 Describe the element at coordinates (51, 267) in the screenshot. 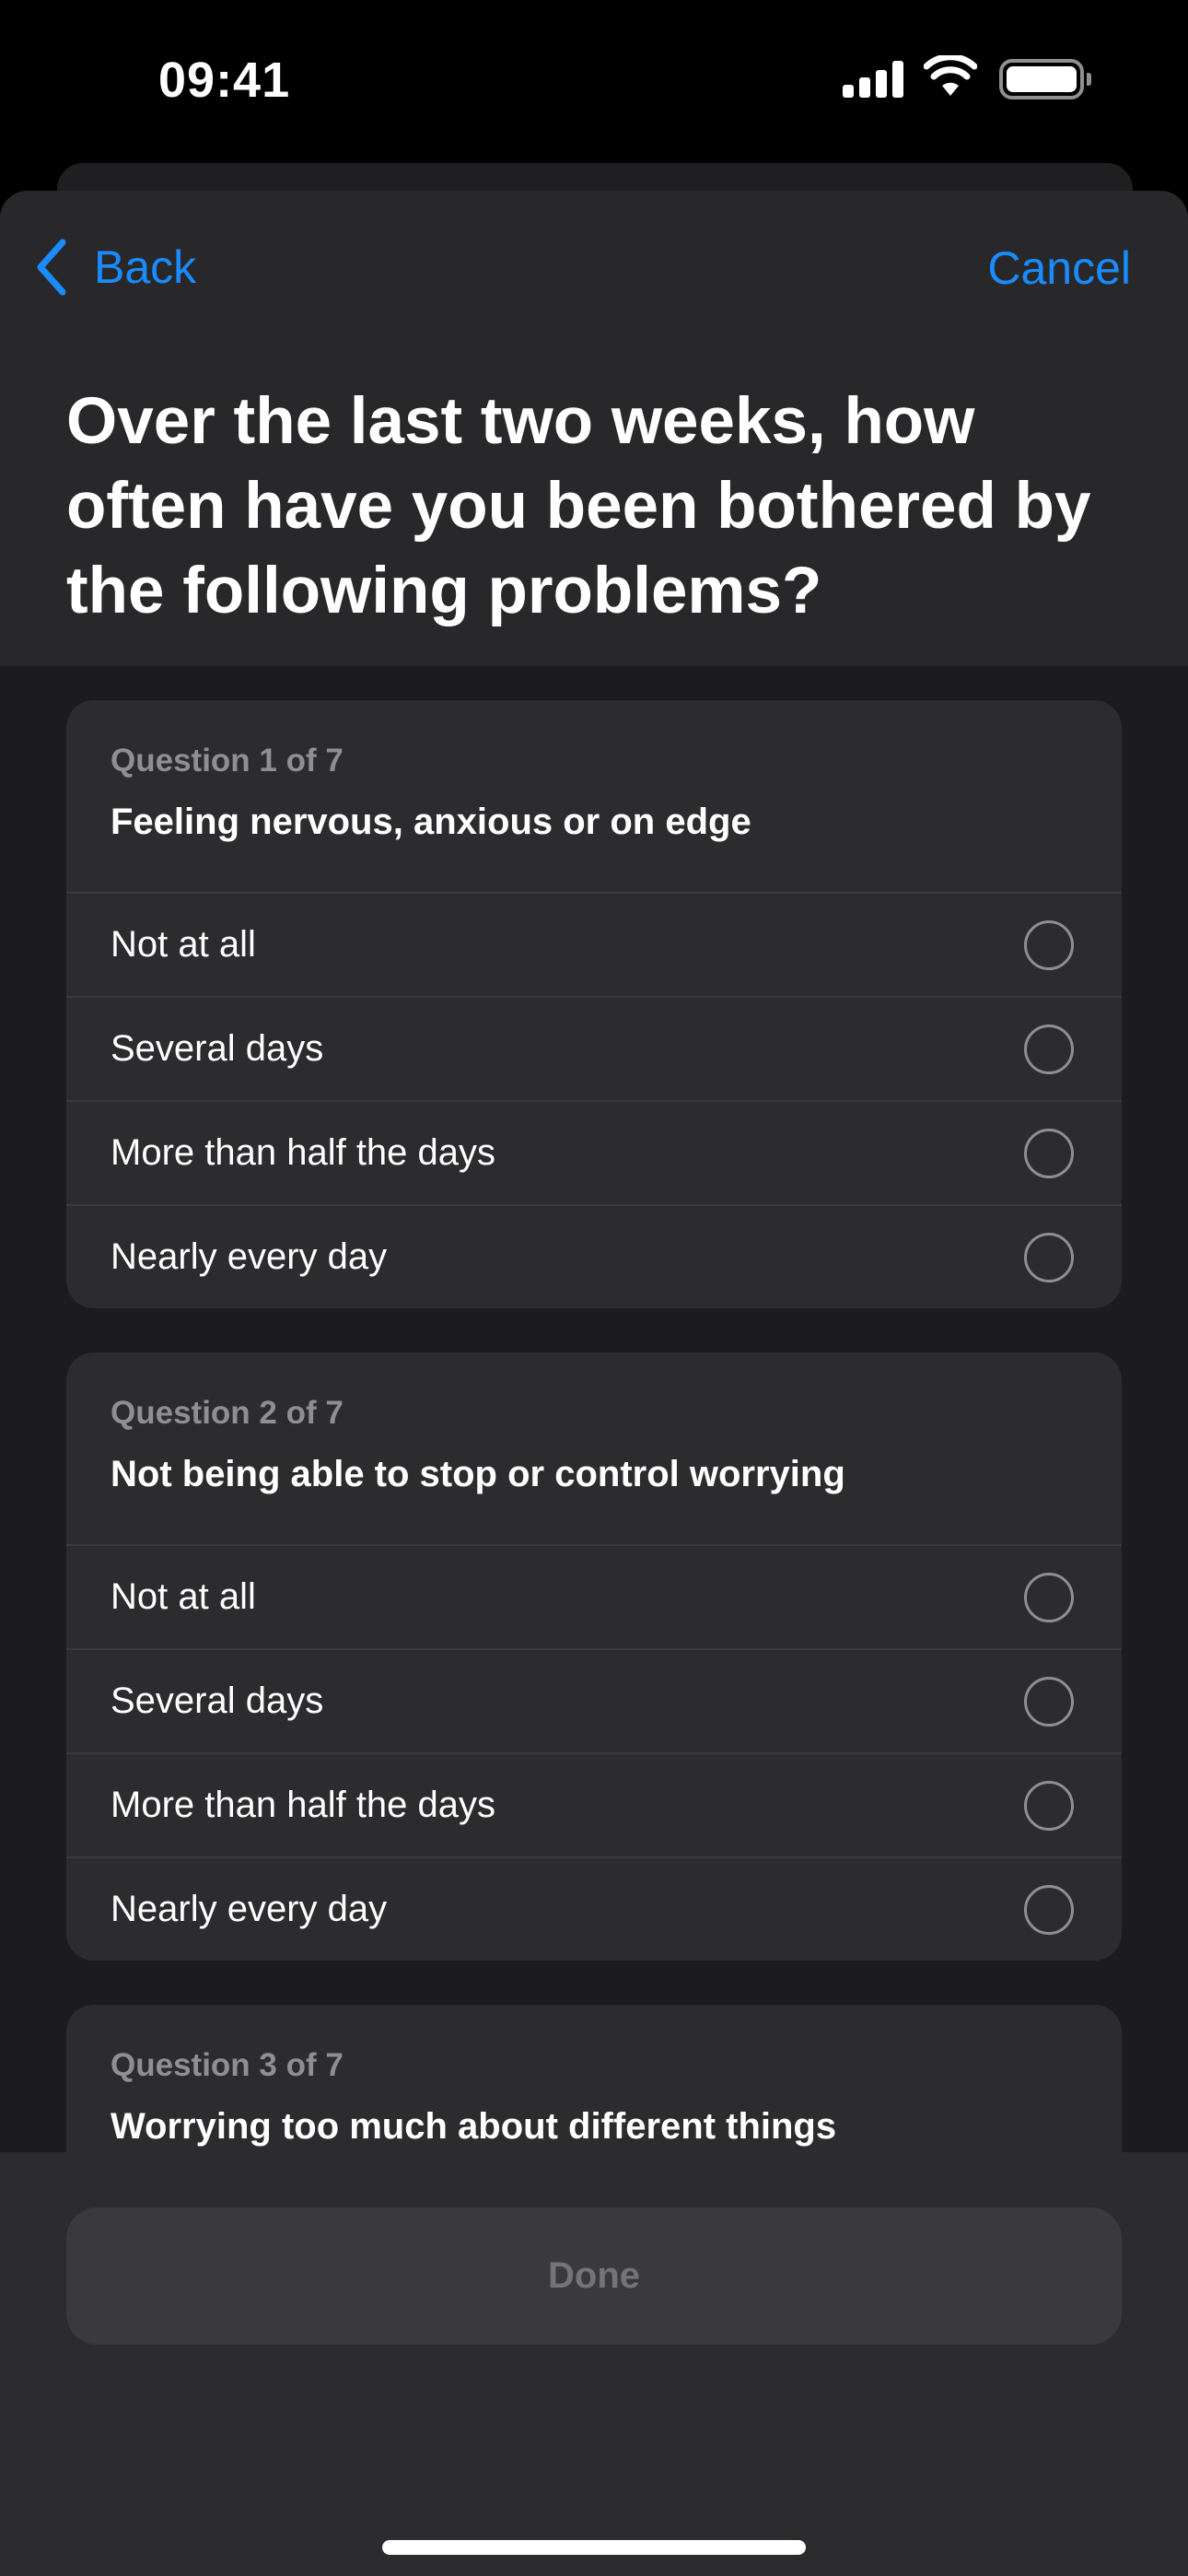

I see `chevron-left-icon` at that location.